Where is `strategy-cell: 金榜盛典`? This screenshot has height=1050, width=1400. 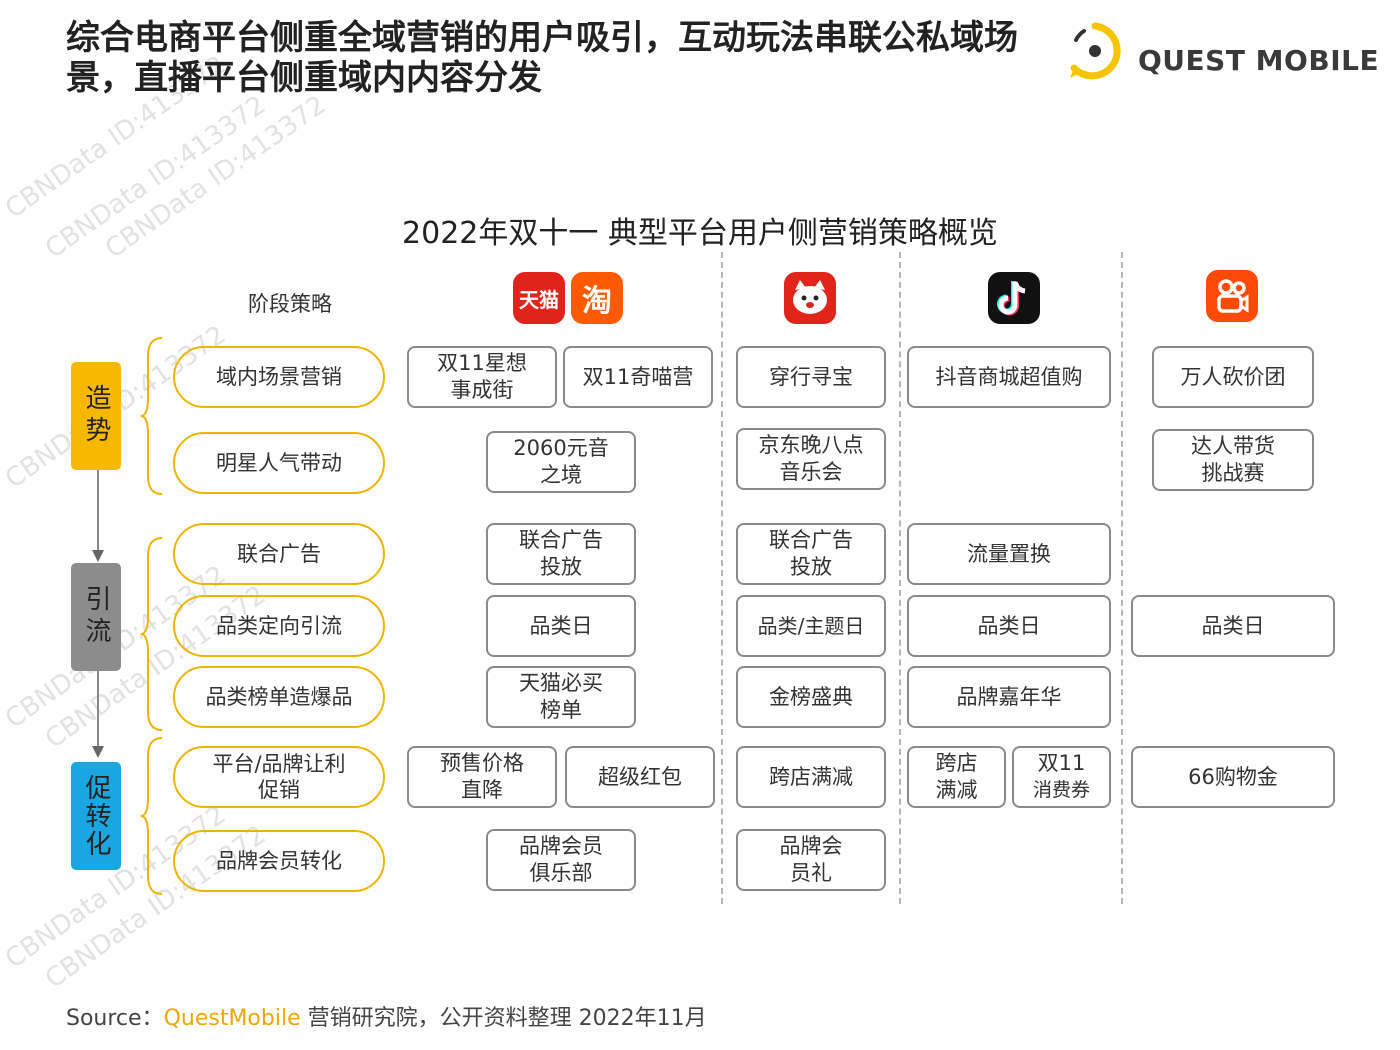 strategy-cell: 金榜盛典 is located at coordinates (811, 697).